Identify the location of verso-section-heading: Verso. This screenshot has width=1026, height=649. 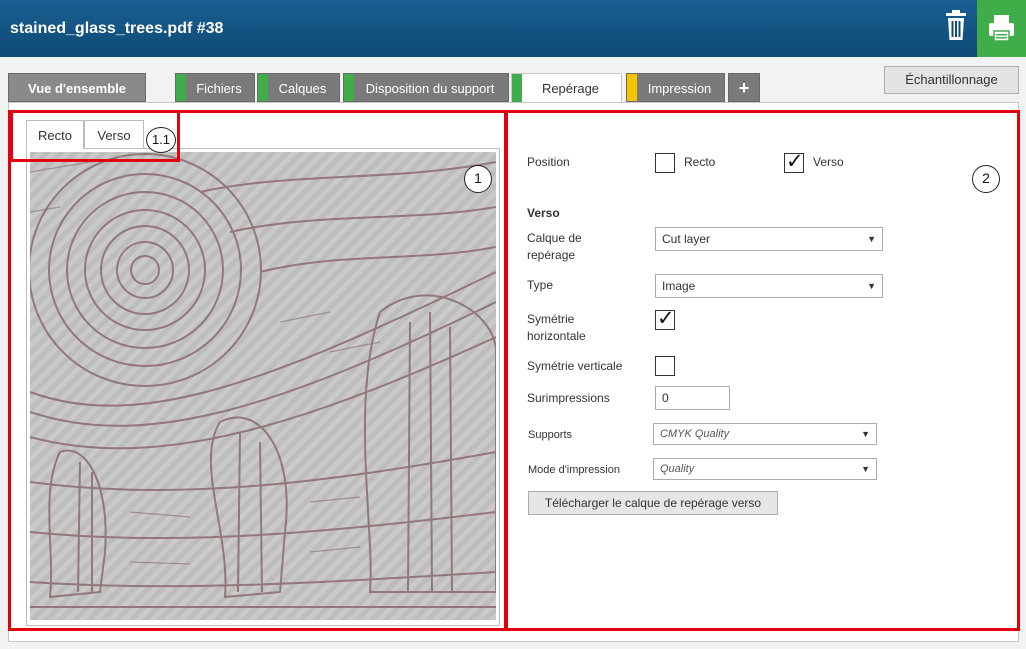
(543, 213).